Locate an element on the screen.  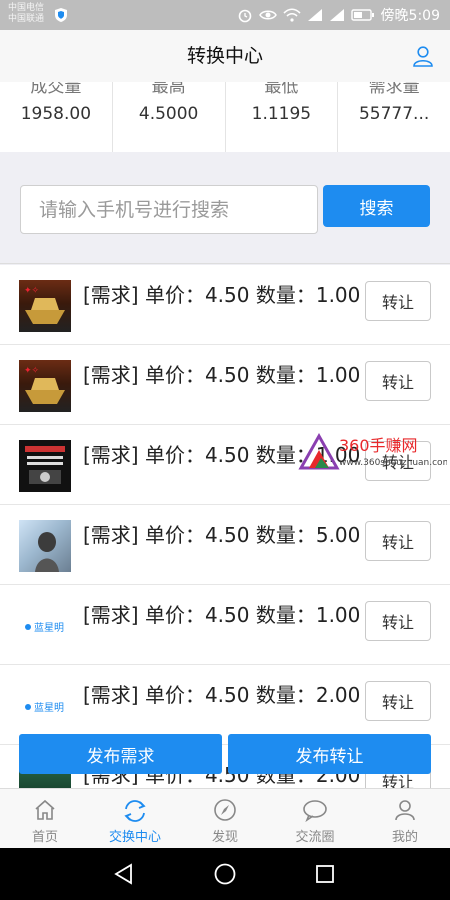
stat-label: 成交量 is located at coordinates (56, 89).